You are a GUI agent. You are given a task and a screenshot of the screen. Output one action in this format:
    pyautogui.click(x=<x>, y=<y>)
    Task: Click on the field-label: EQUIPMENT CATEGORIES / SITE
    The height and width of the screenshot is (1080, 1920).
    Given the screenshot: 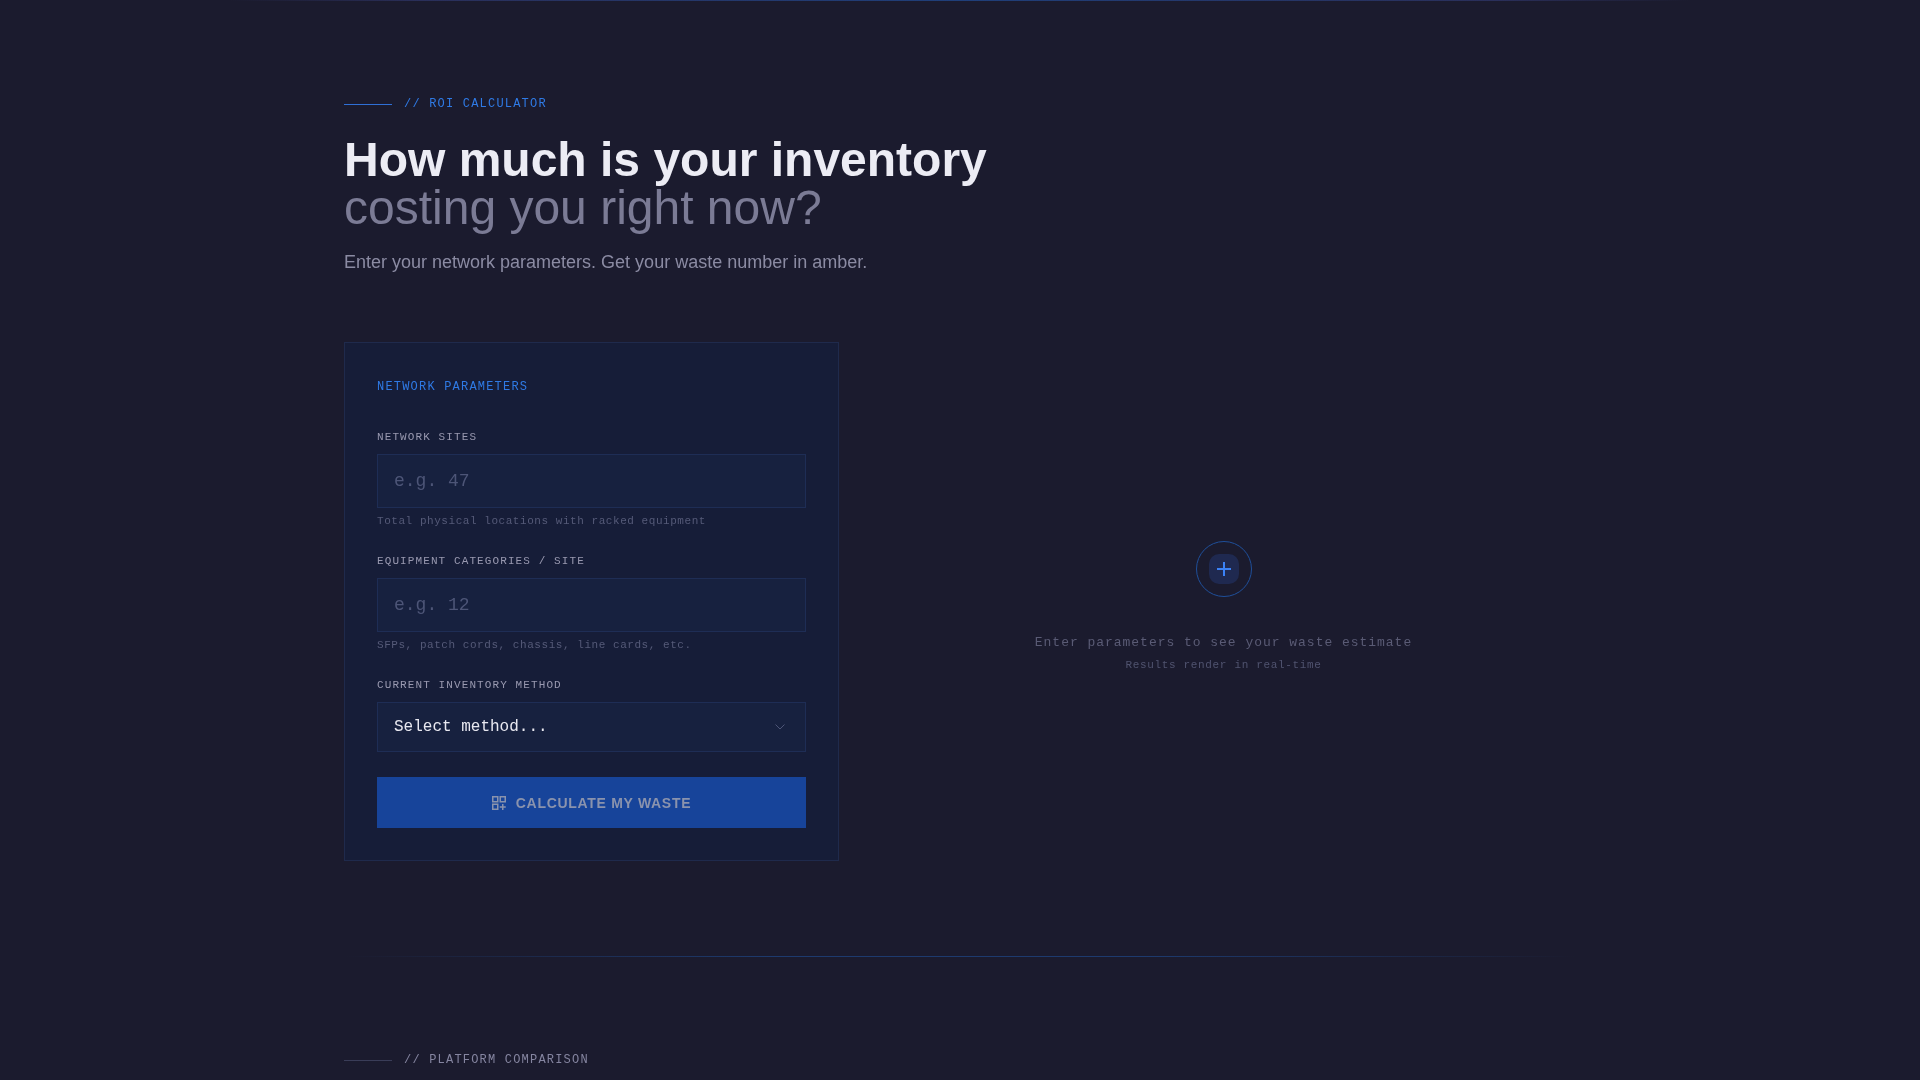 What is the action you would take?
    pyautogui.click(x=481, y=561)
    